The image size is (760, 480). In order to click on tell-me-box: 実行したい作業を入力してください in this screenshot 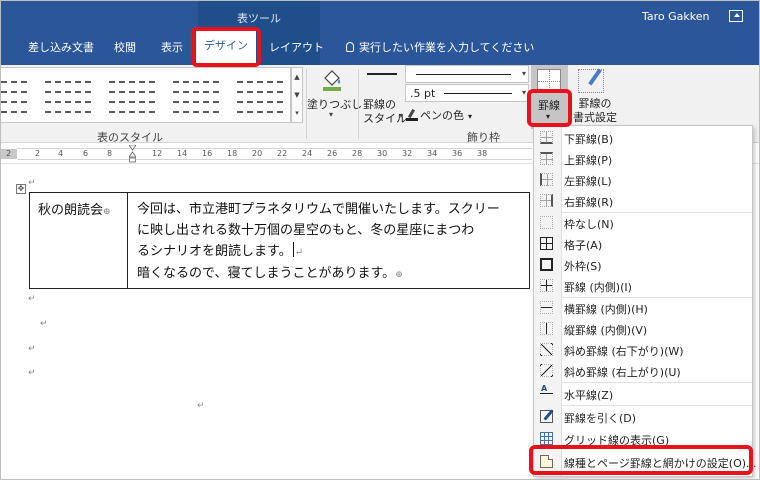, I will do `click(440, 47)`.